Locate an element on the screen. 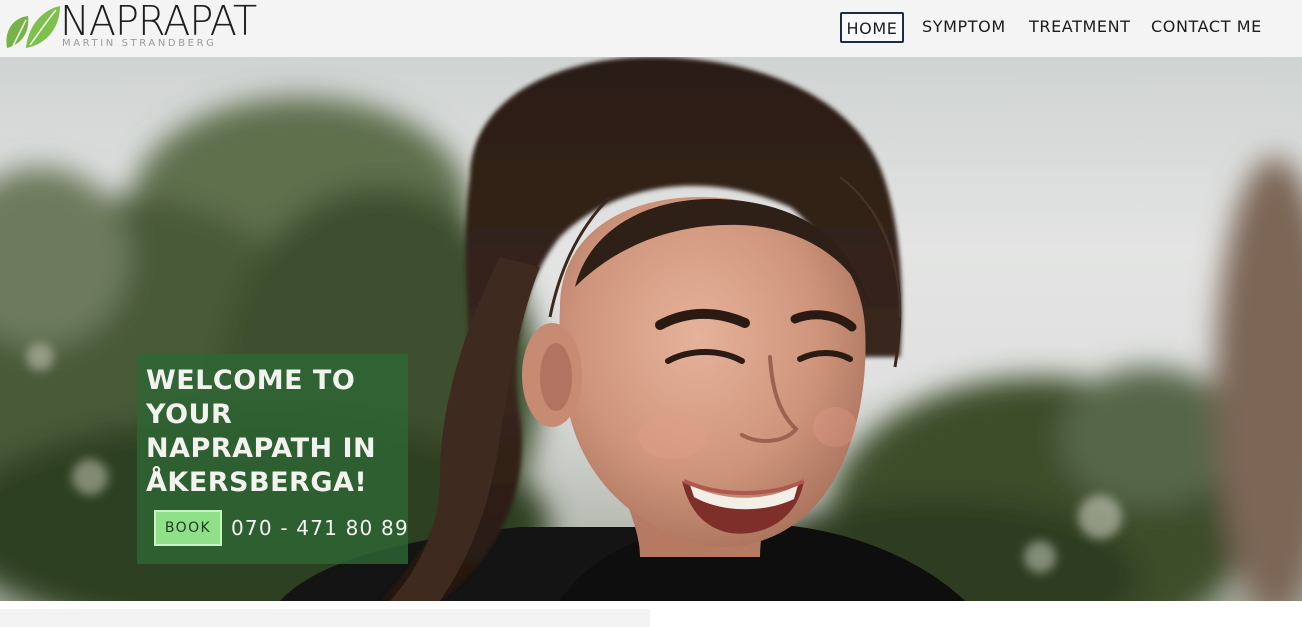 This screenshot has height=627, width=1302. nav-contact-link: CONTACT ME is located at coordinates (1206, 27).